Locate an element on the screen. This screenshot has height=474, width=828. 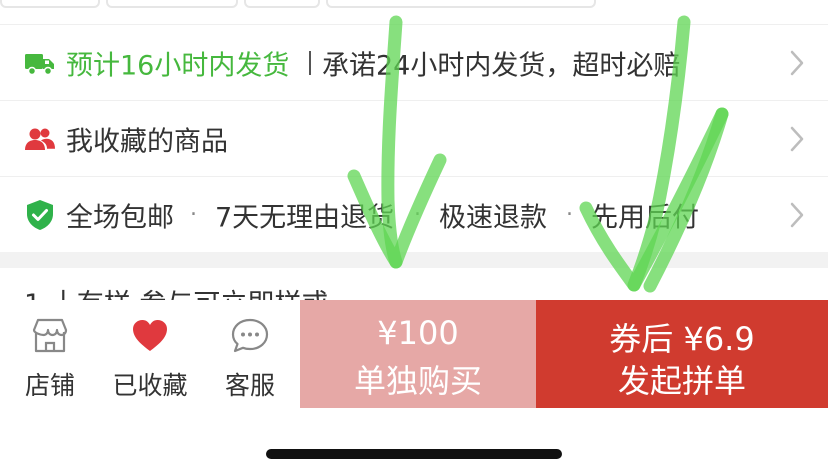
shipping-promise: 承诺24小时内发货，超时必赔 is located at coordinates (501, 66).